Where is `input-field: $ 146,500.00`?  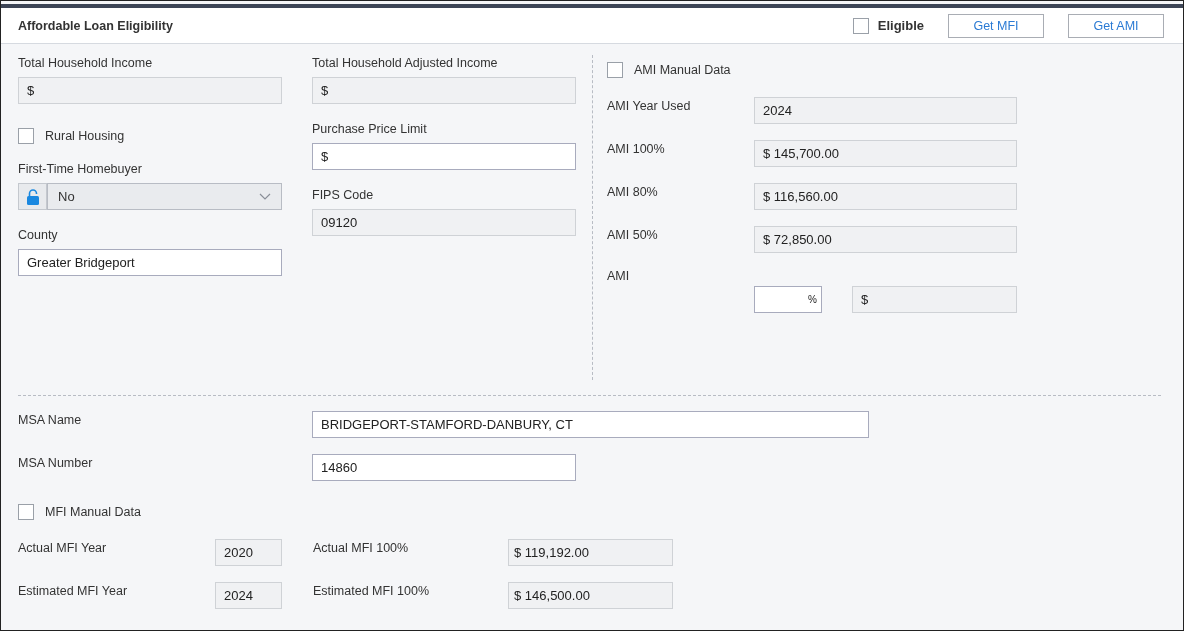 input-field: $ 146,500.00 is located at coordinates (590, 595).